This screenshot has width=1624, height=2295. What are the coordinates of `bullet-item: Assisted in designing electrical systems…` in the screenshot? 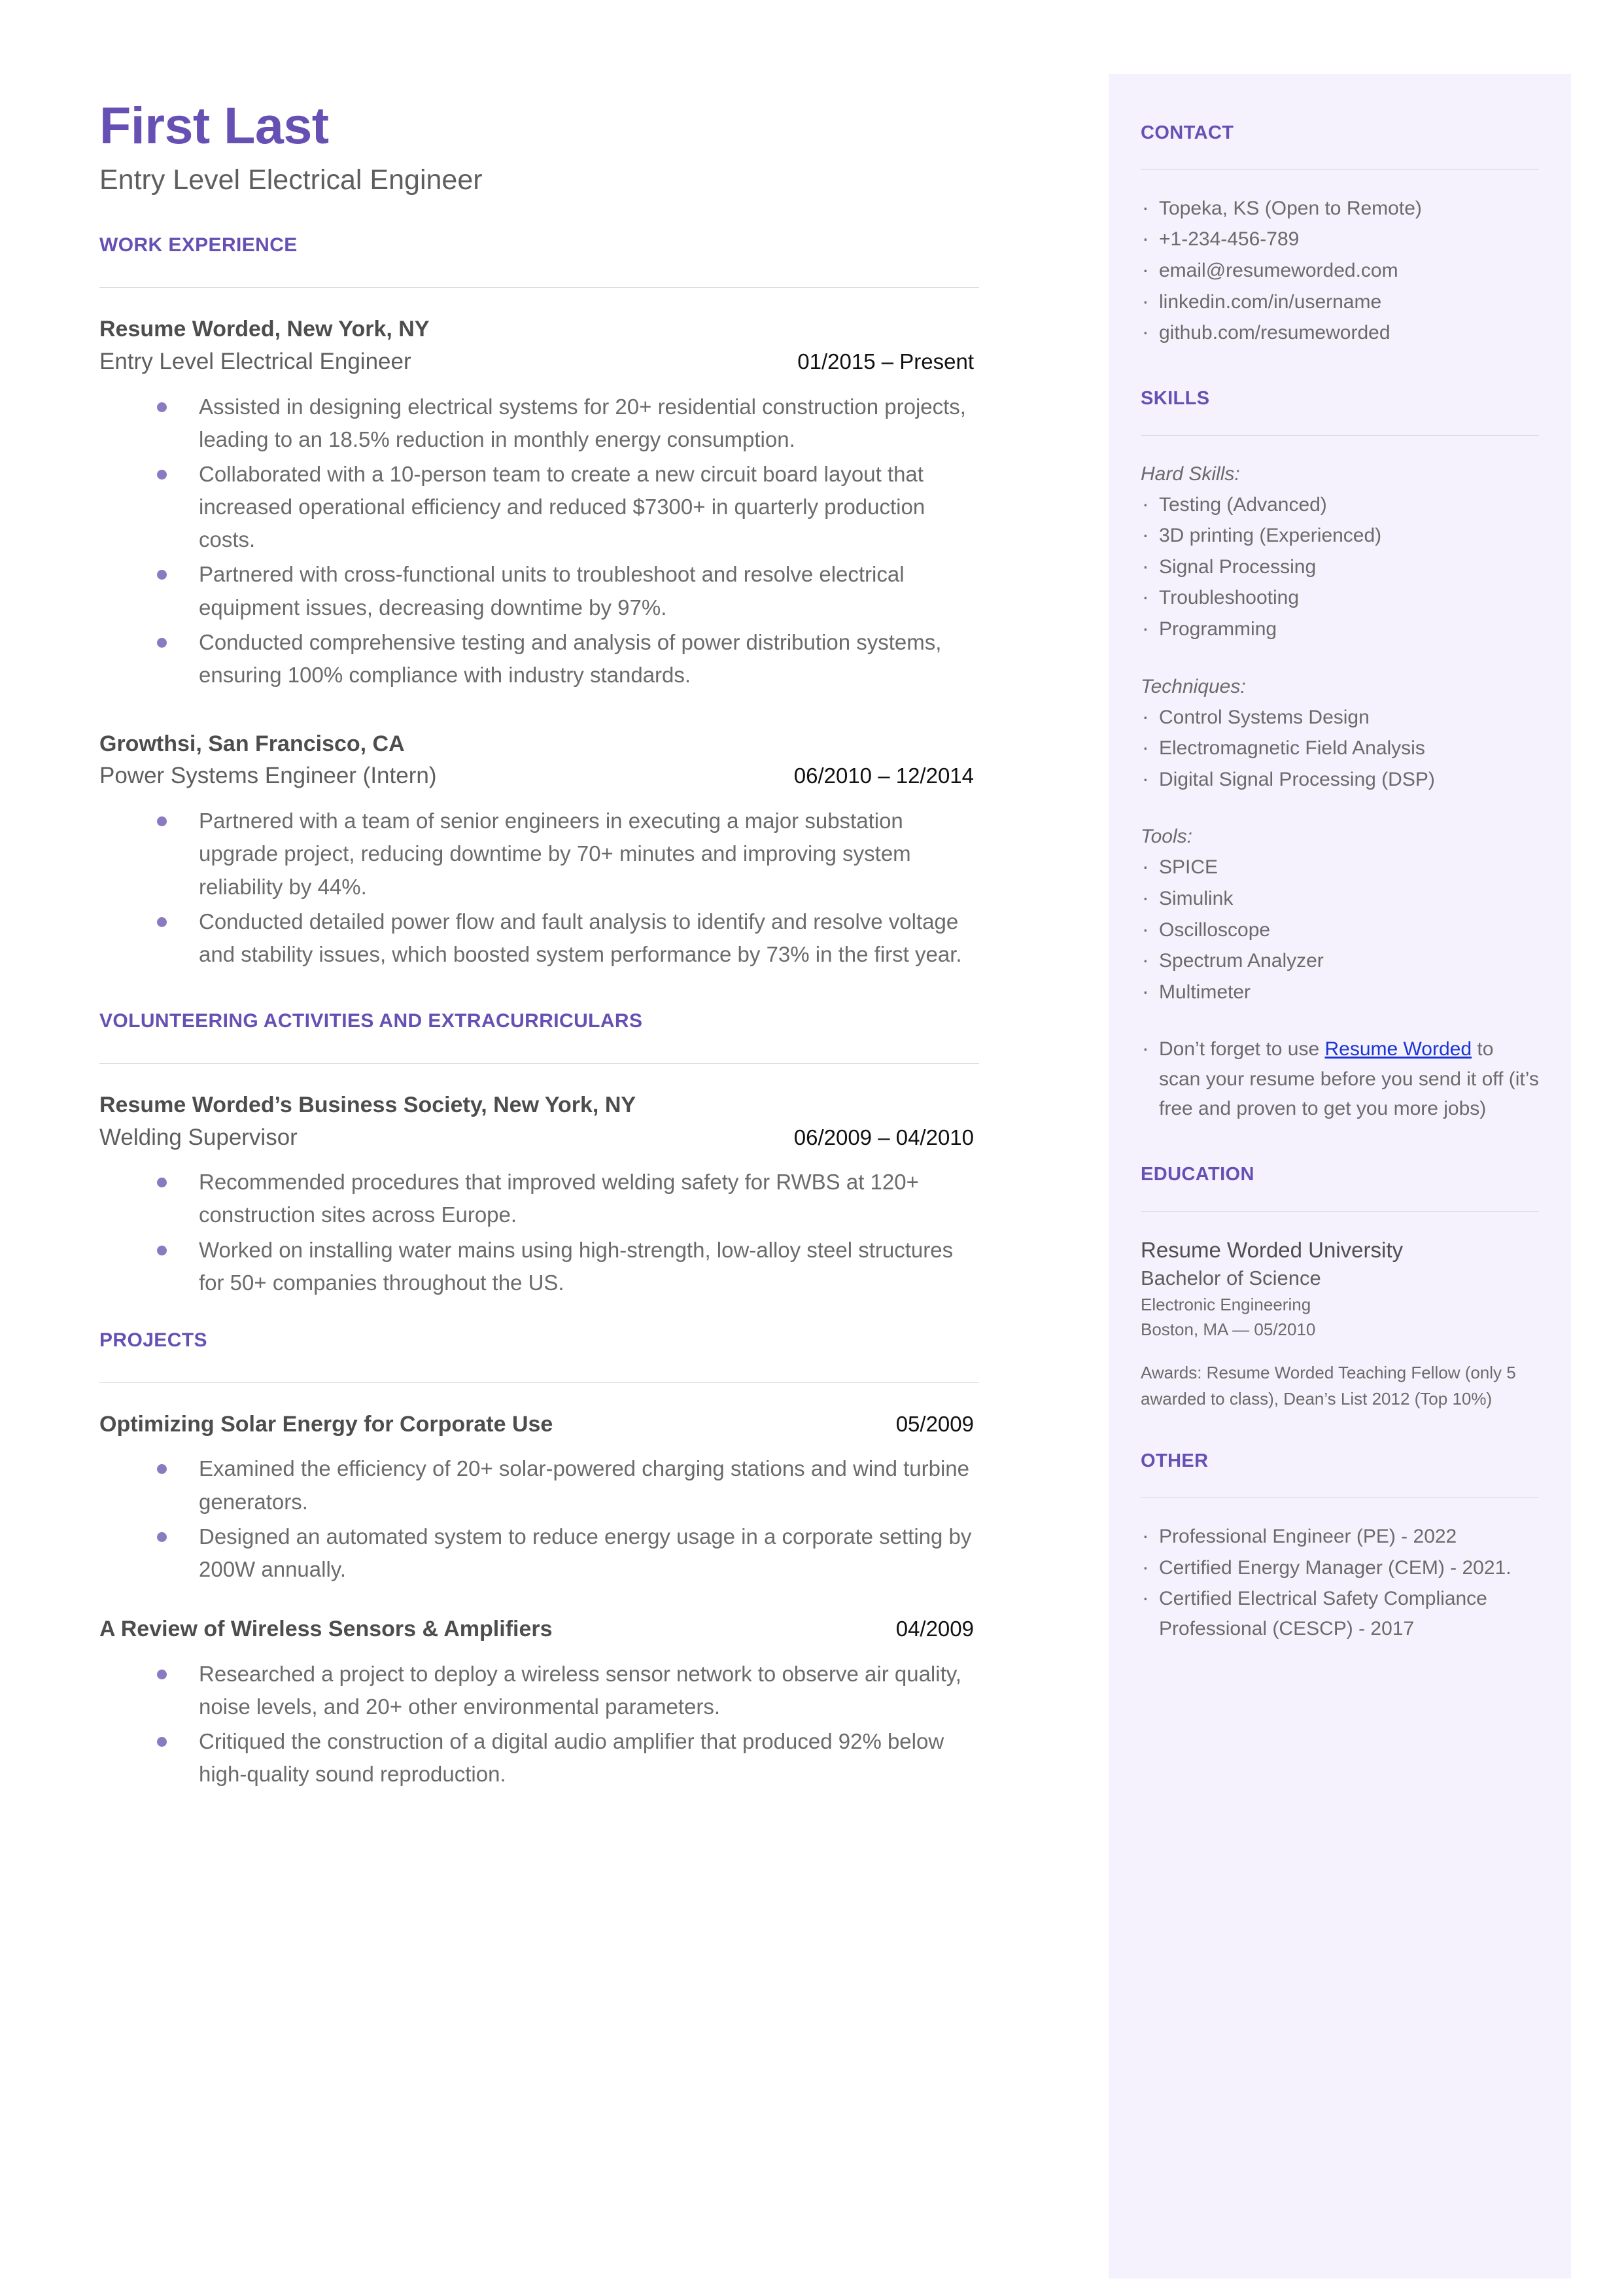 It's located at (565, 423).